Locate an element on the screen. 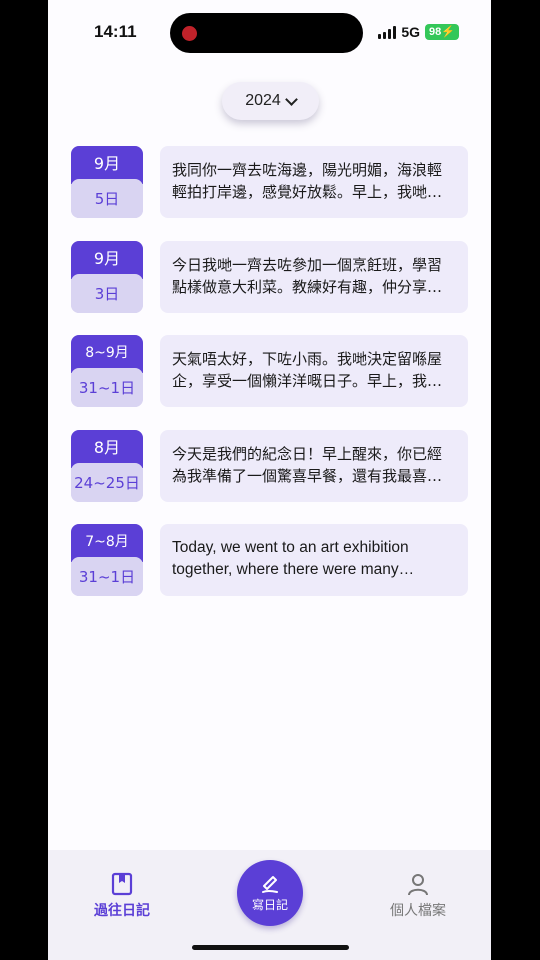 The height and width of the screenshot is (960, 540). home-indicator is located at coordinates (270, 947).